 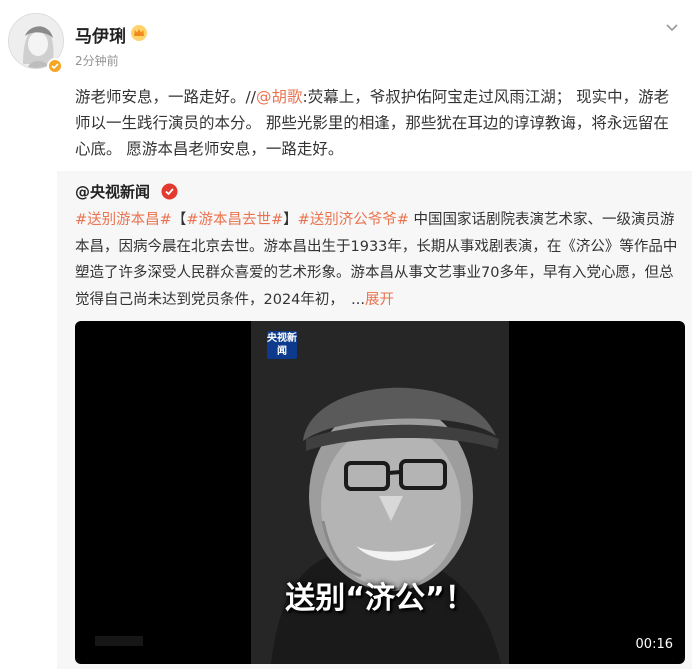 What do you see at coordinates (234, 220) in the screenshot?
I see `hashtag-link: #游本昌去世#` at bounding box center [234, 220].